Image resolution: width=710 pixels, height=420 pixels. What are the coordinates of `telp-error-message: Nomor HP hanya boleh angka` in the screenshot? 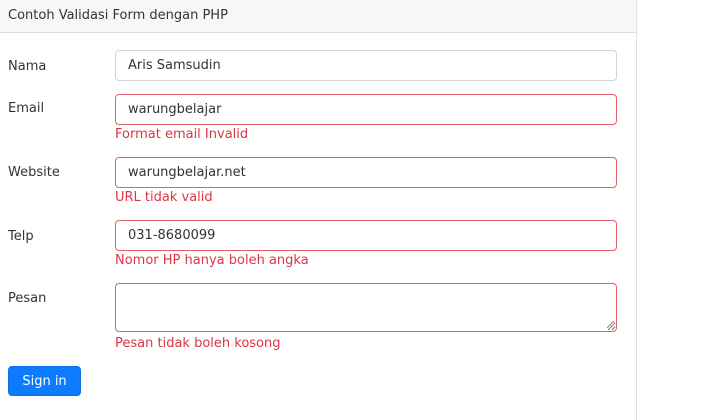 It's located at (212, 260).